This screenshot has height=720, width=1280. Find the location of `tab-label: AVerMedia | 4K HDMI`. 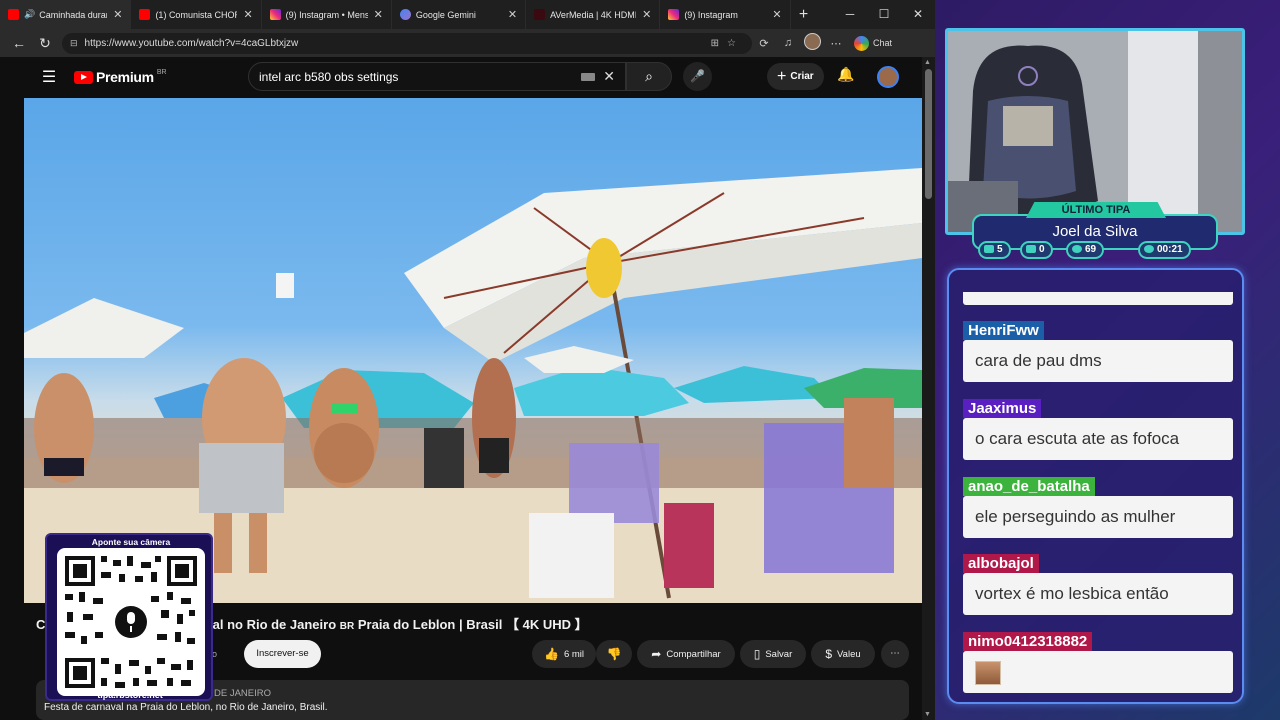

tab-label: AVerMedia | 4K HDMI is located at coordinates (593, 14).